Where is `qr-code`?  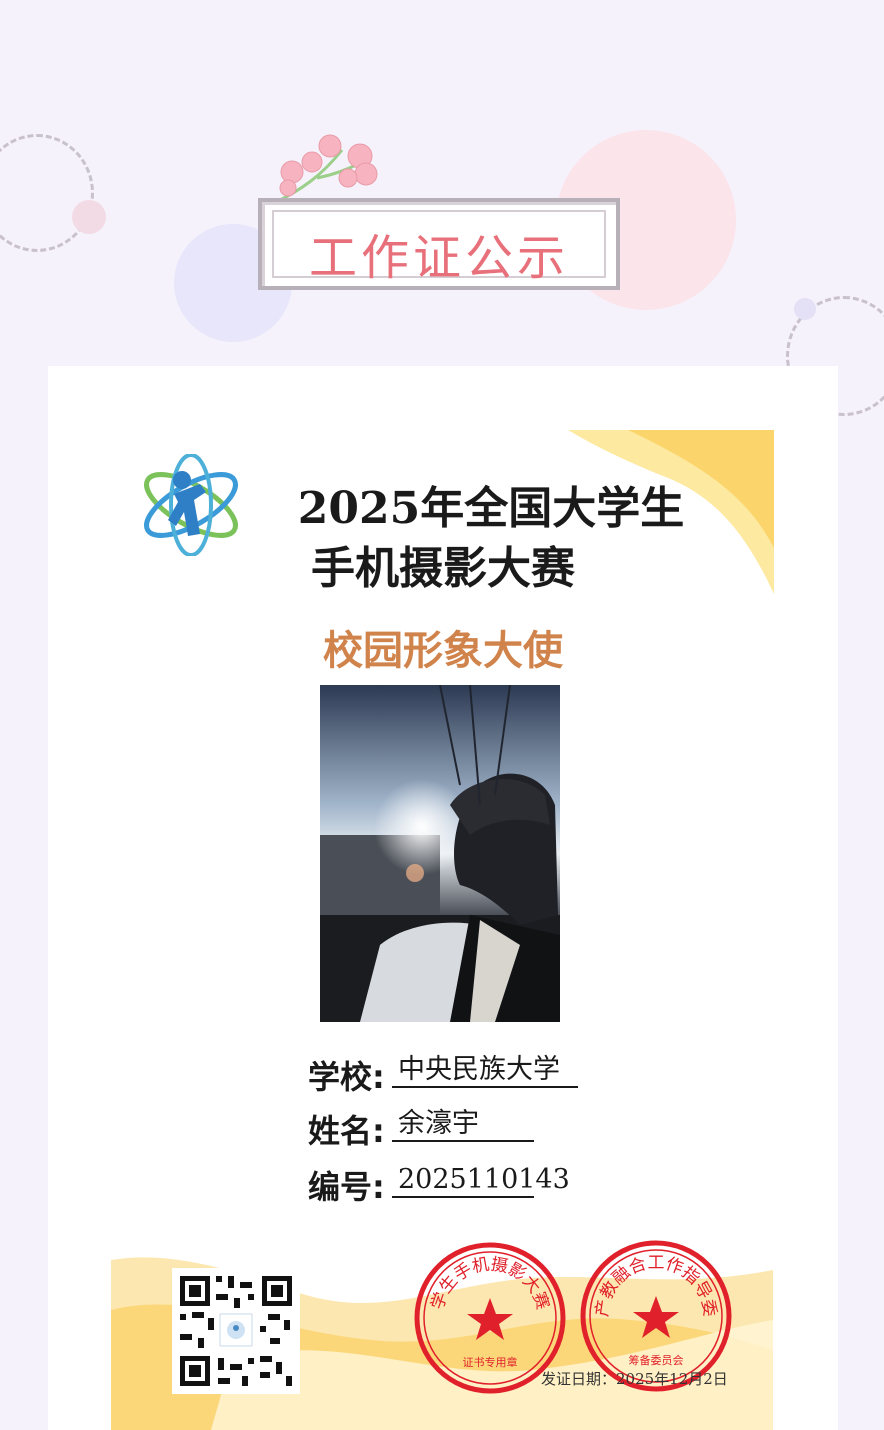
qr-code is located at coordinates (236, 1331).